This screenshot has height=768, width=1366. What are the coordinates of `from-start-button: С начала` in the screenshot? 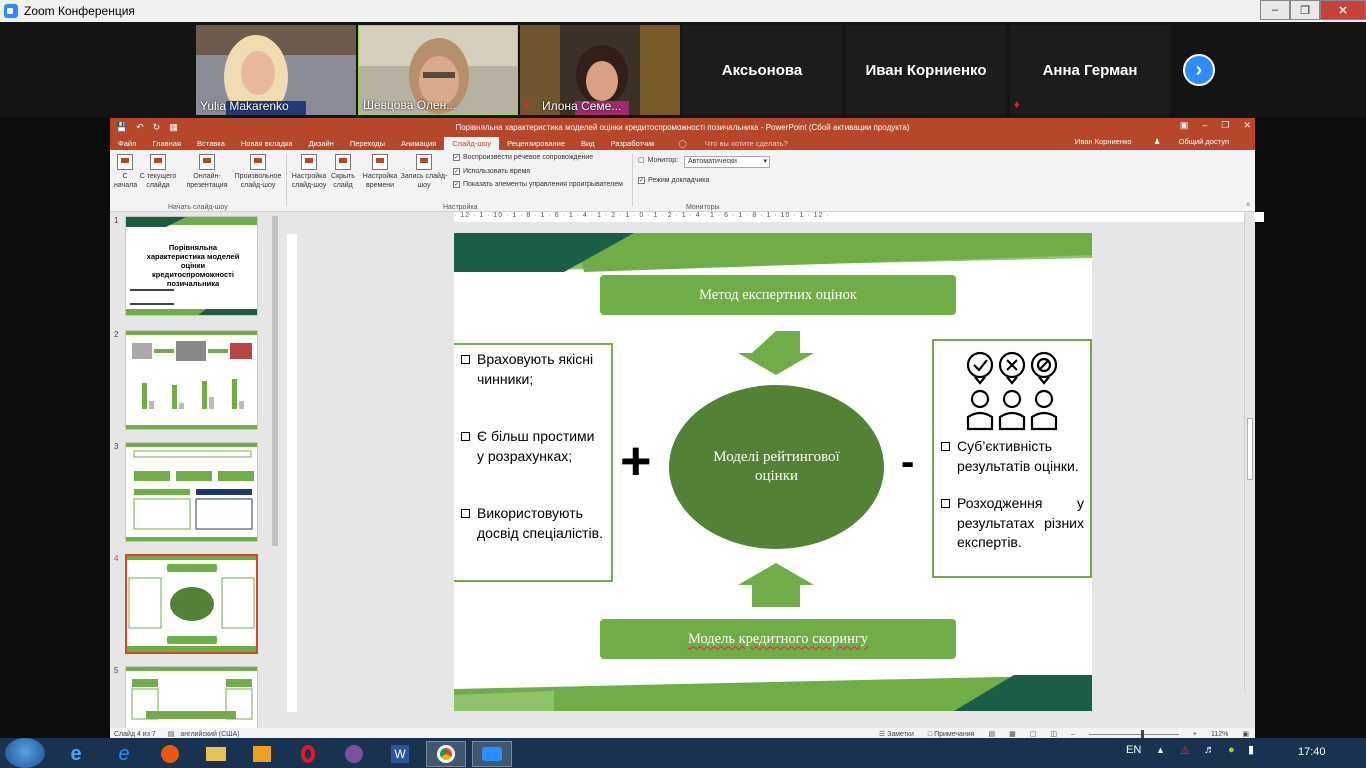 It's located at (125, 172).